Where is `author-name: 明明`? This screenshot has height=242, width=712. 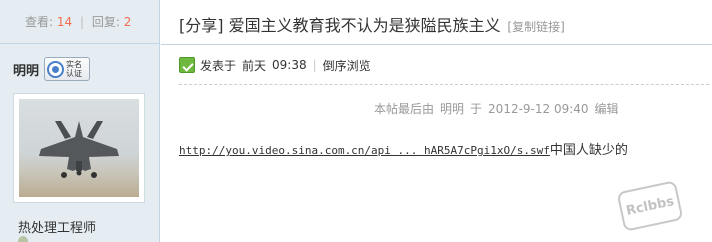
author-name: 明明 is located at coordinates (26, 69).